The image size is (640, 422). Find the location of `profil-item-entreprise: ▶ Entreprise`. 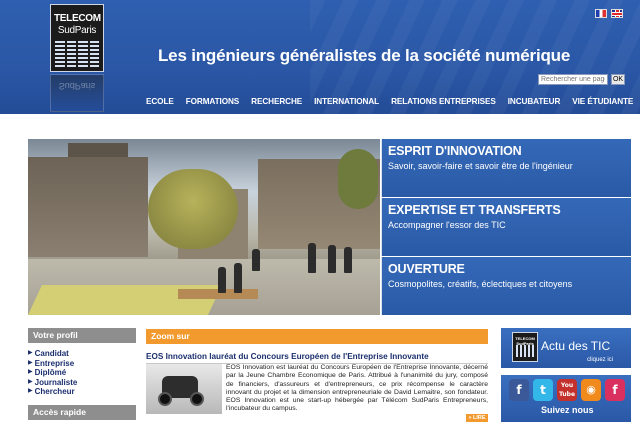

profil-item-entreprise: ▶ Entreprise is located at coordinates (82, 364).